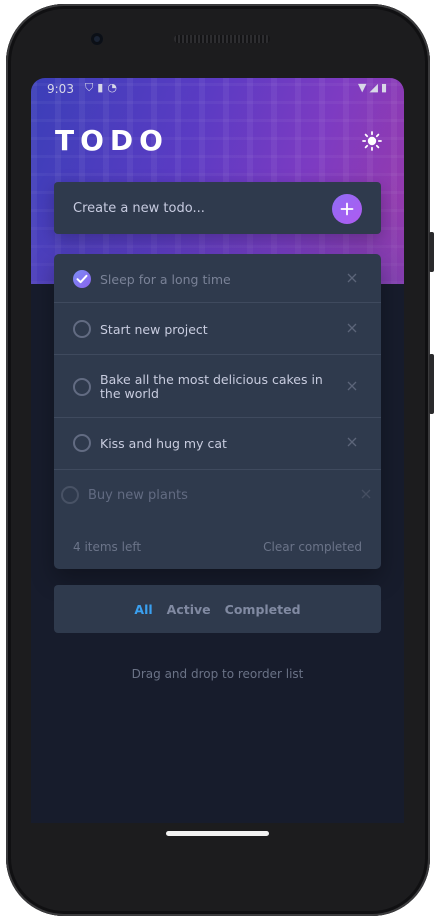 Image resolution: width=440 pixels, height=920 pixels. I want to click on battery-icon: ▮, so click(385, 87).